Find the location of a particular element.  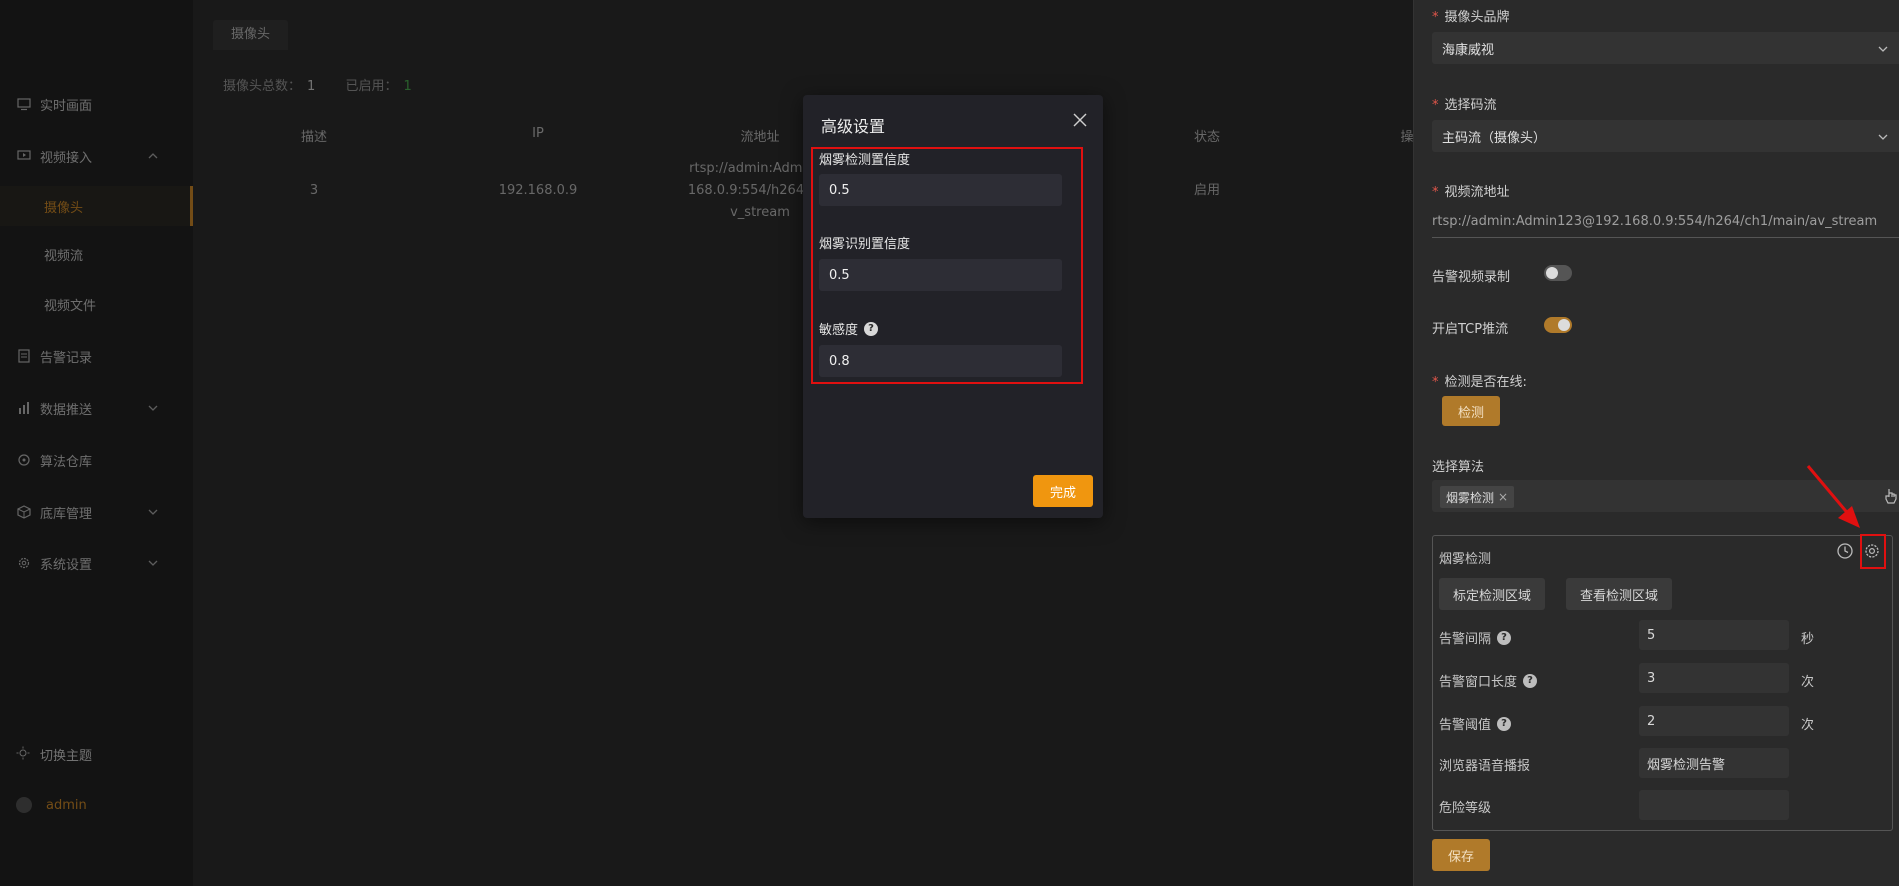

algorithm-tag: 烟雾检测 × is located at coordinates (1477, 497).